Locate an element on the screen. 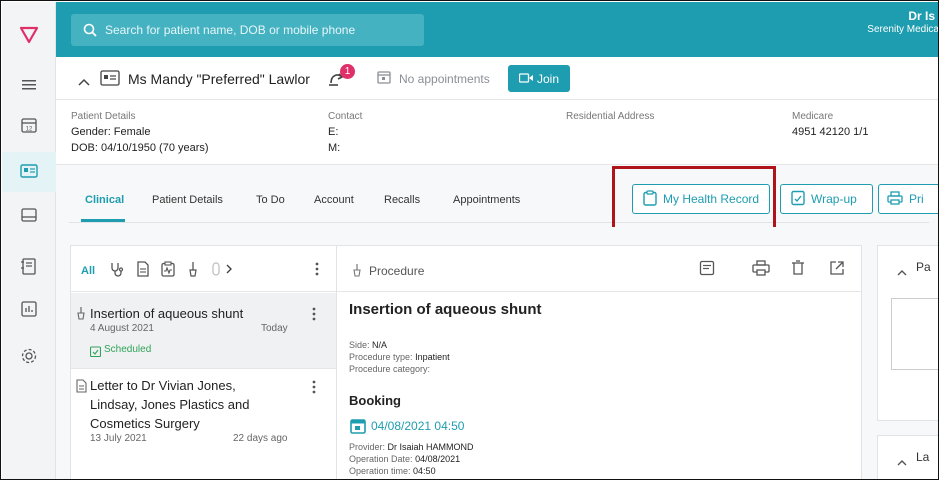 The height and width of the screenshot is (480, 939). medicare-column: Medicare 4951 42120 1/1 is located at coordinates (830, 125).